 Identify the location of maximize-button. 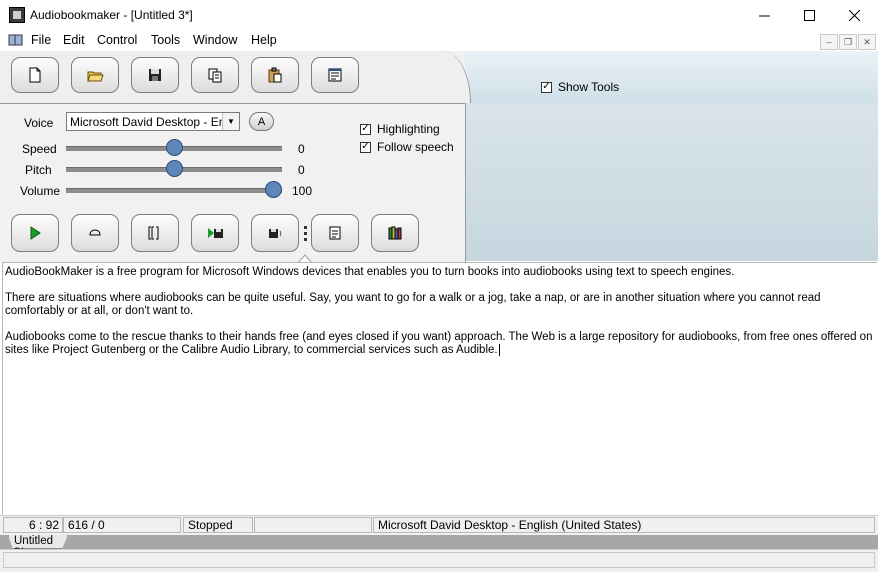
(809, 15).